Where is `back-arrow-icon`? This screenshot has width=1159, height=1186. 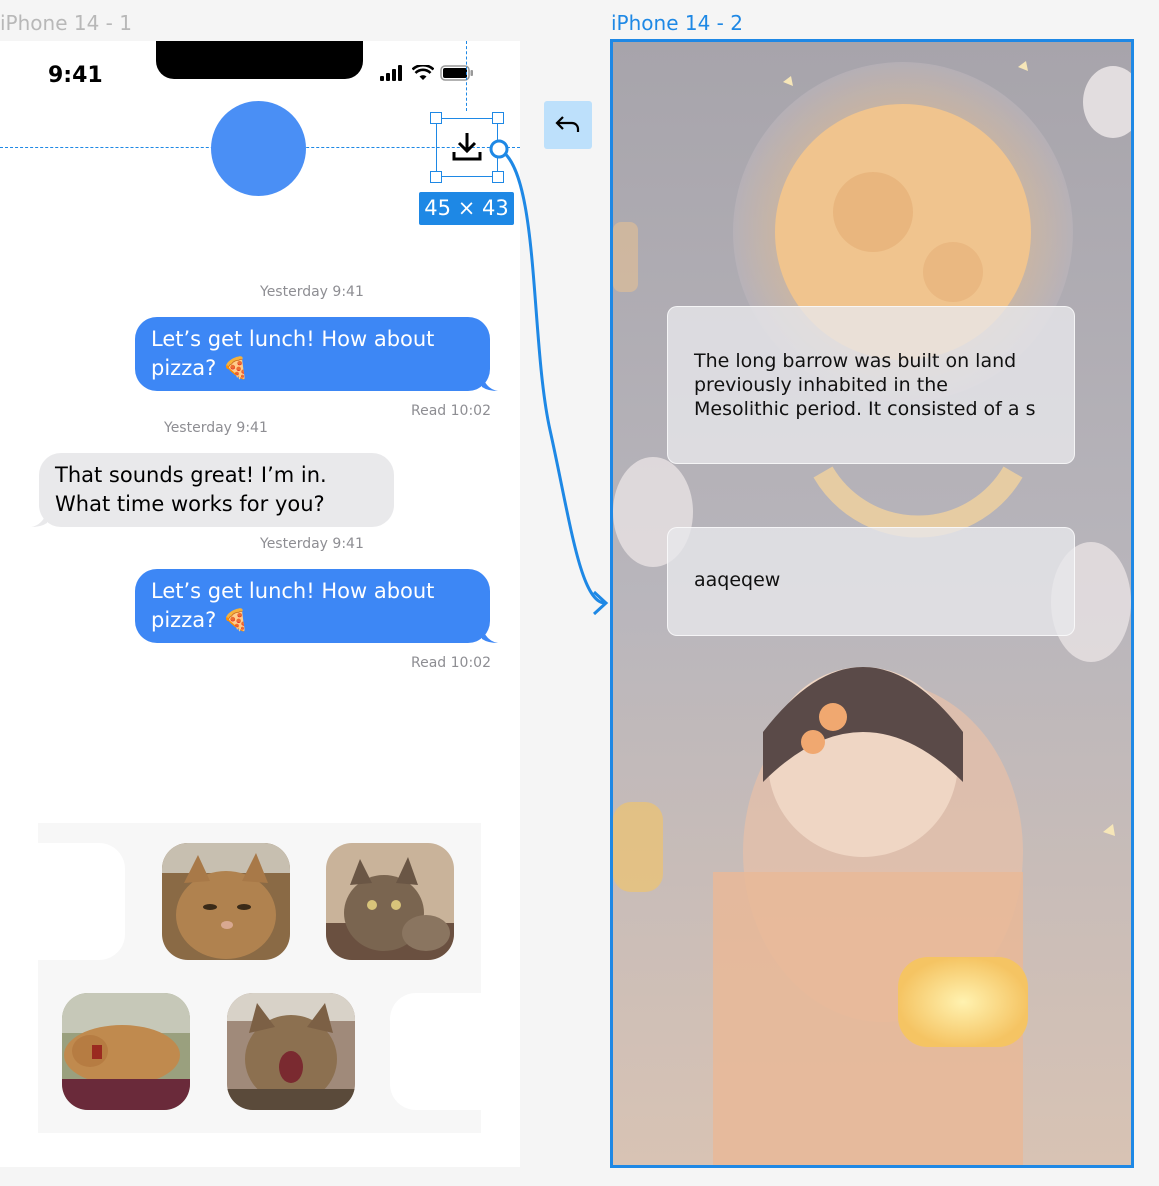 back-arrow-icon is located at coordinates (567, 124).